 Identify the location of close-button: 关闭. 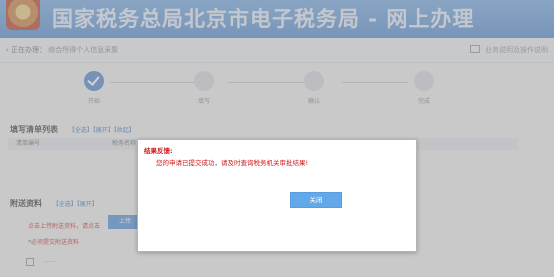
(316, 200).